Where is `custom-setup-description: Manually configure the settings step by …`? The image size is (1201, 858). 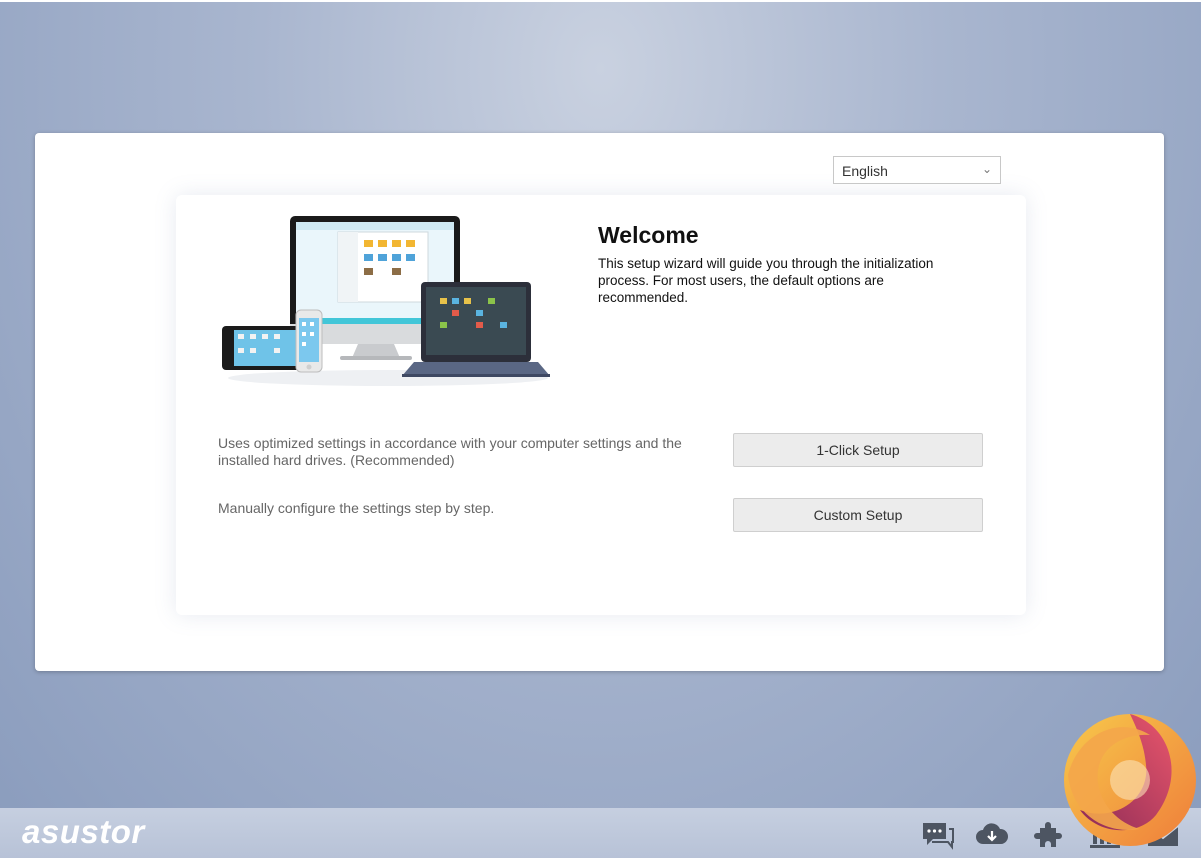 custom-setup-description: Manually configure the settings step by … is located at coordinates (356, 508).